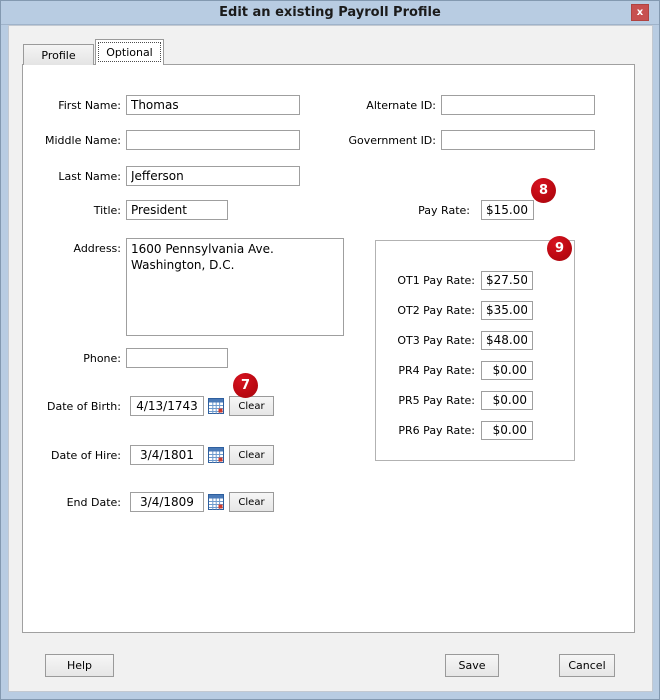 The image size is (660, 700). What do you see at coordinates (507, 370) in the screenshot?
I see `pr4-pay-rate-input` at bounding box center [507, 370].